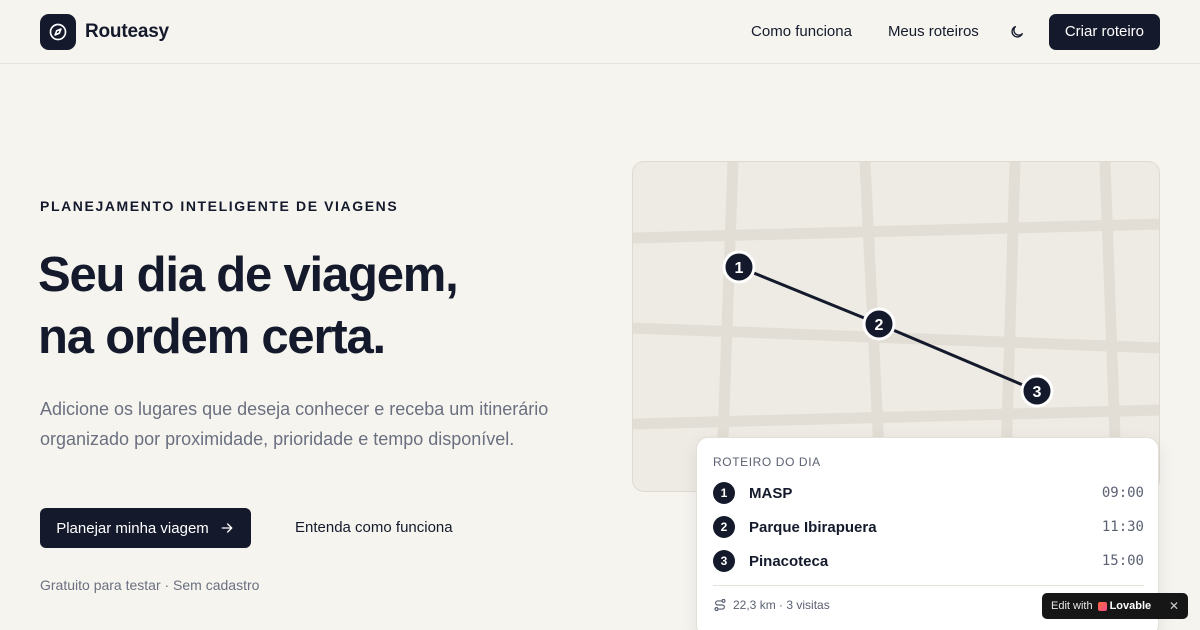 The width and height of the screenshot is (1200, 630). What do you see at coordinates (789, 561) in the screenshot?
I see `stop-name: Pinacoteca` at bounding box center [789, 561].